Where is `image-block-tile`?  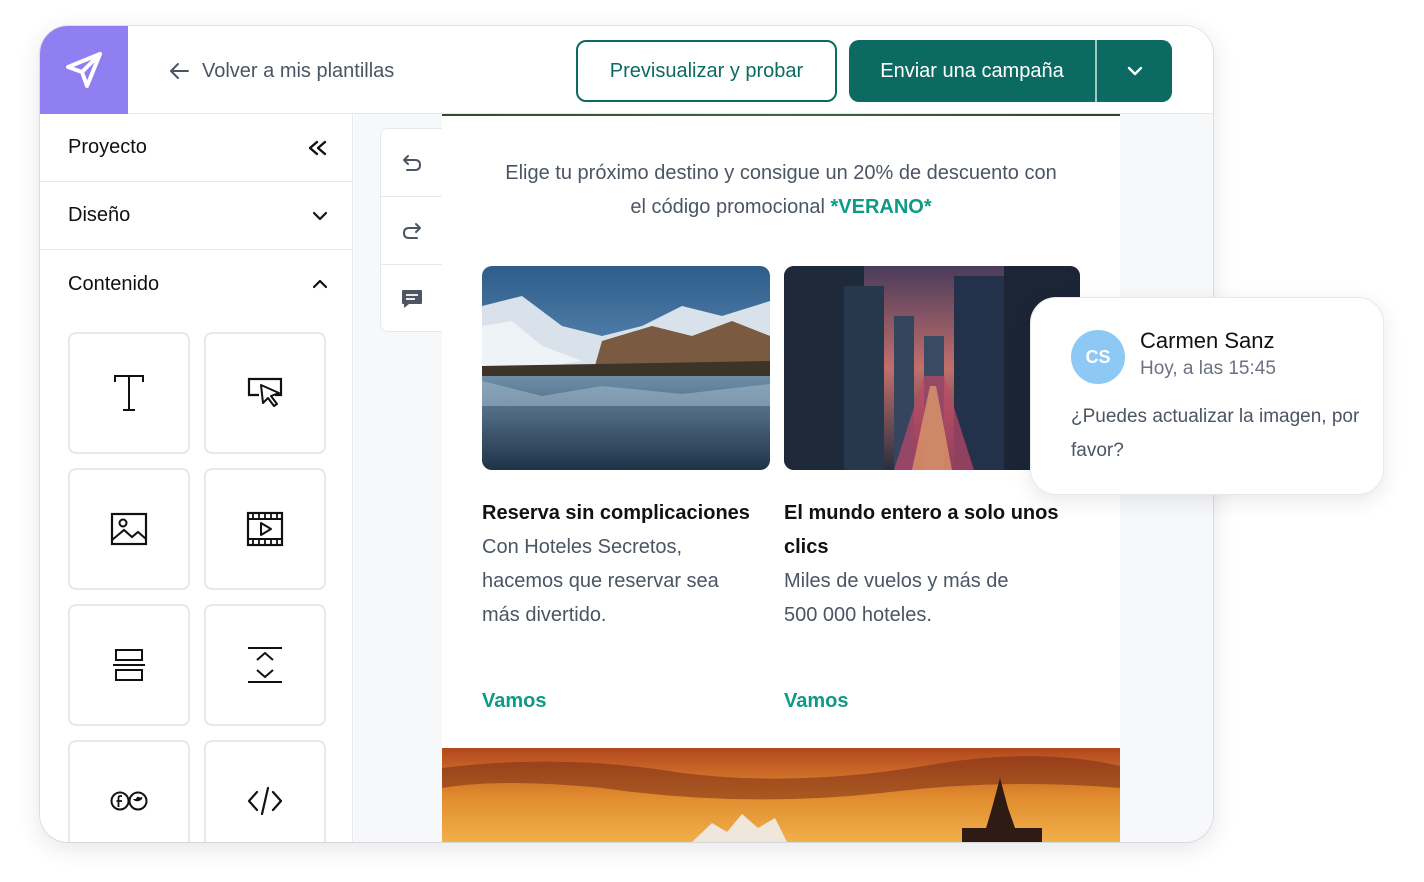 image-block-tile is located at coordinates (129, 529).